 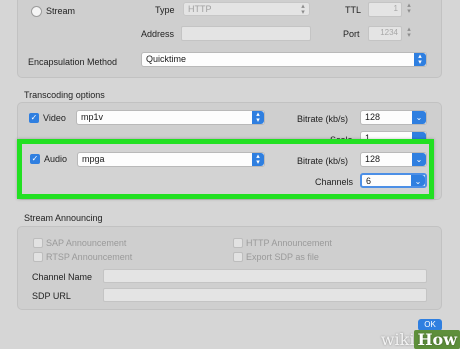 What do you see at coordinates (51, 296) in the screenshot?
I see `sdp-url-label: SDP URL` at bounding box center [51, 296].